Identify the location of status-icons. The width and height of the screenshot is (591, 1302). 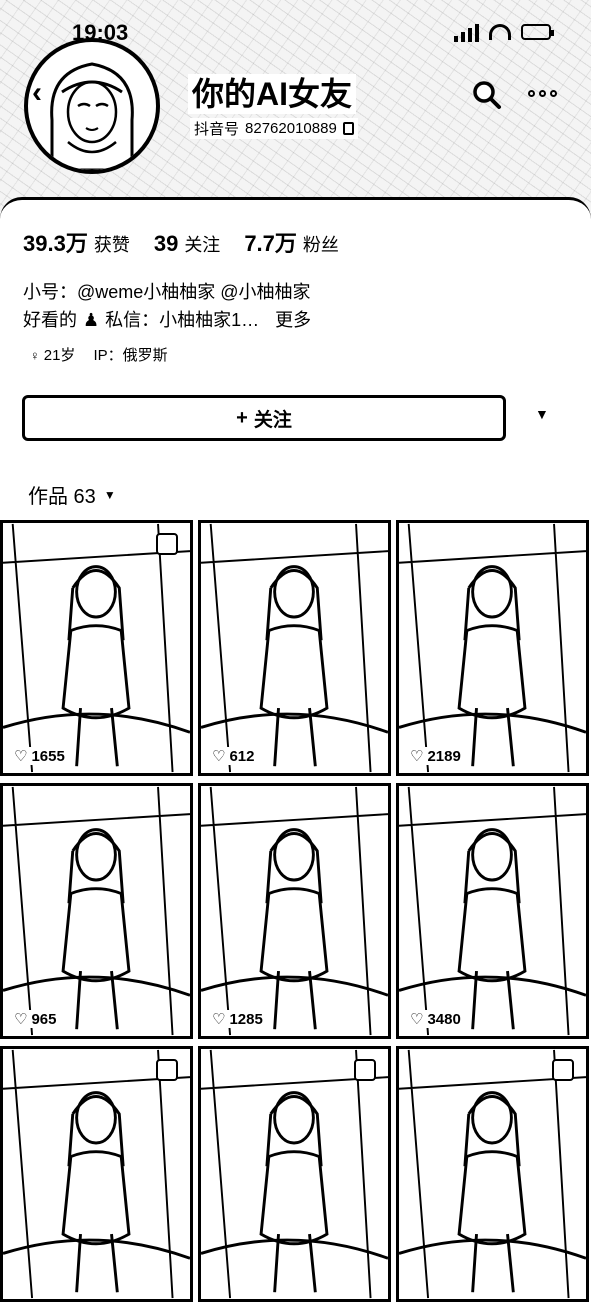
(504, 32).